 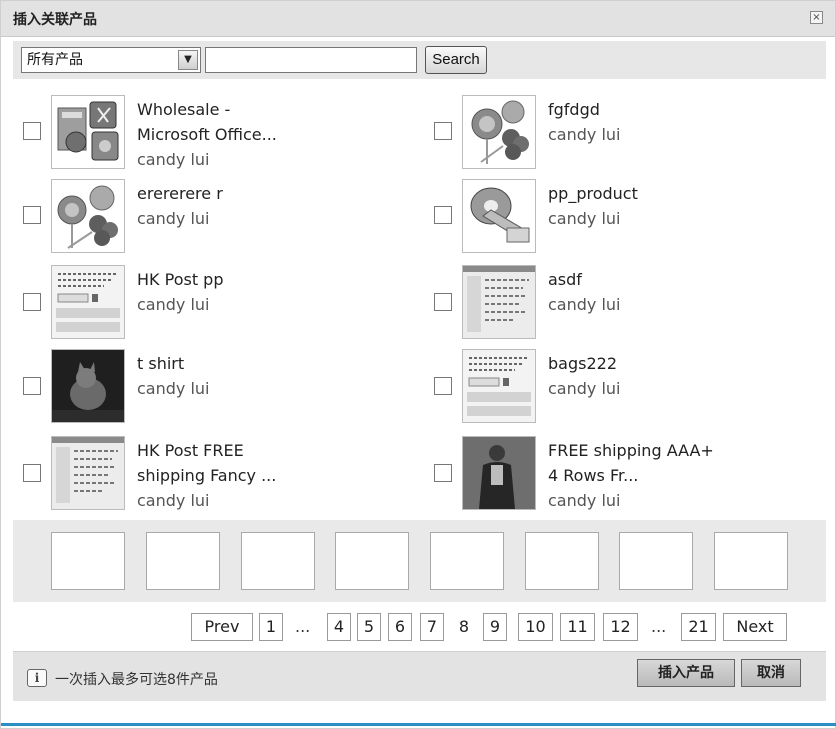 I want to click on page-link: 21, so click(x=698, y=627).